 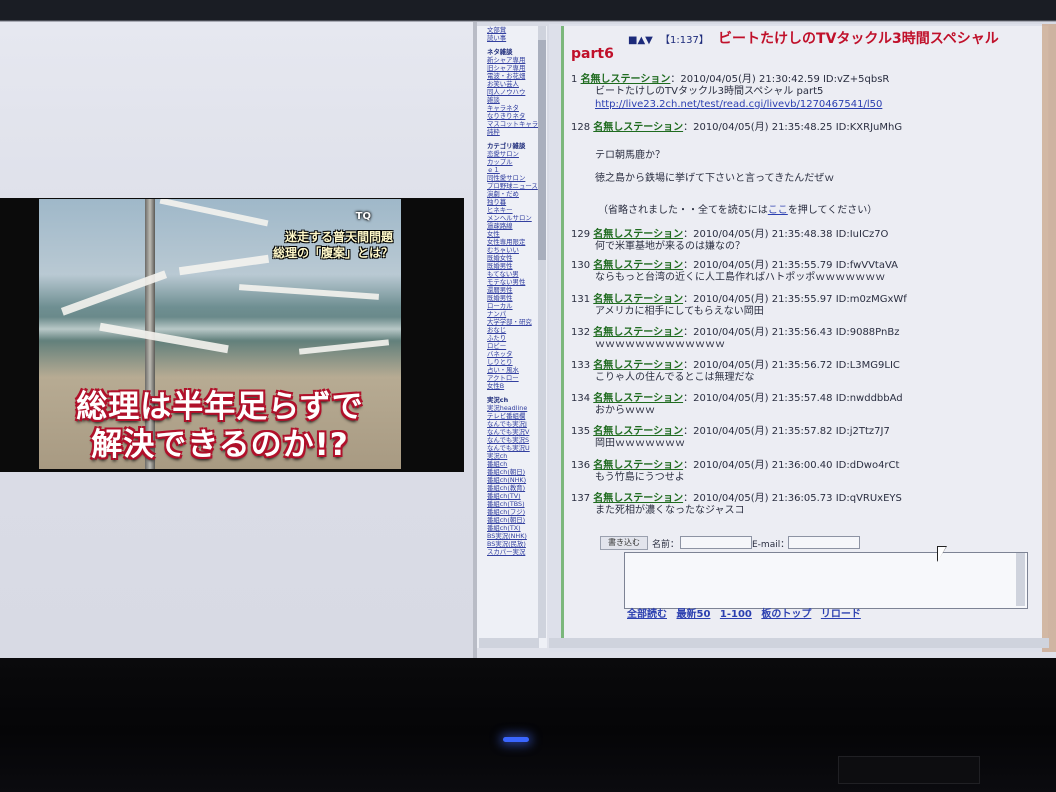 I want to click on post-number: 136, so click(x=580, y=465).